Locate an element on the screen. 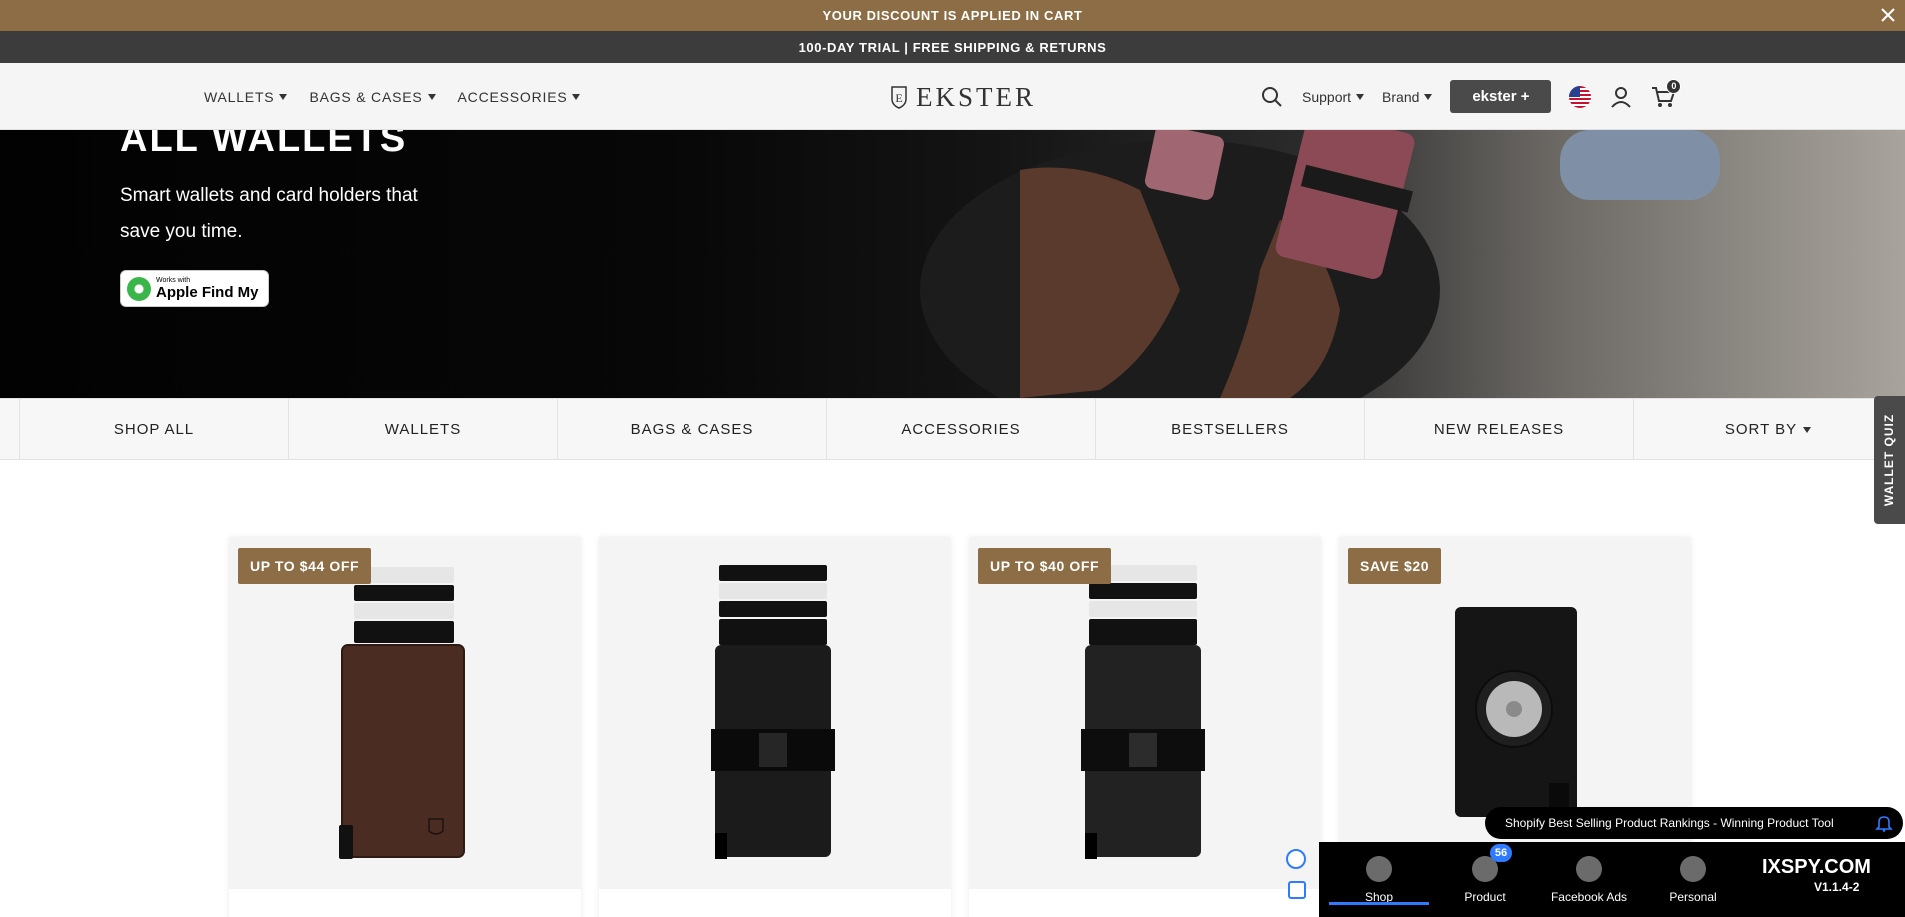 The height and width of the screenshot is (917, 1905). header-actions: Support Brand ekster + 0 is located at coordinates (1471, 96).